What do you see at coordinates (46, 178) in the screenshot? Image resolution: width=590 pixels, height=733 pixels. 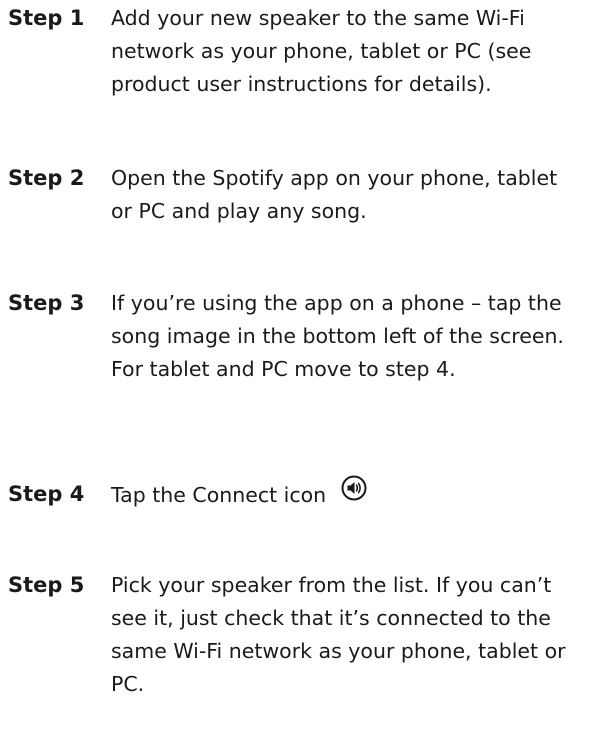 I see `step-label: Step 2` at bounding box center [46, 178].